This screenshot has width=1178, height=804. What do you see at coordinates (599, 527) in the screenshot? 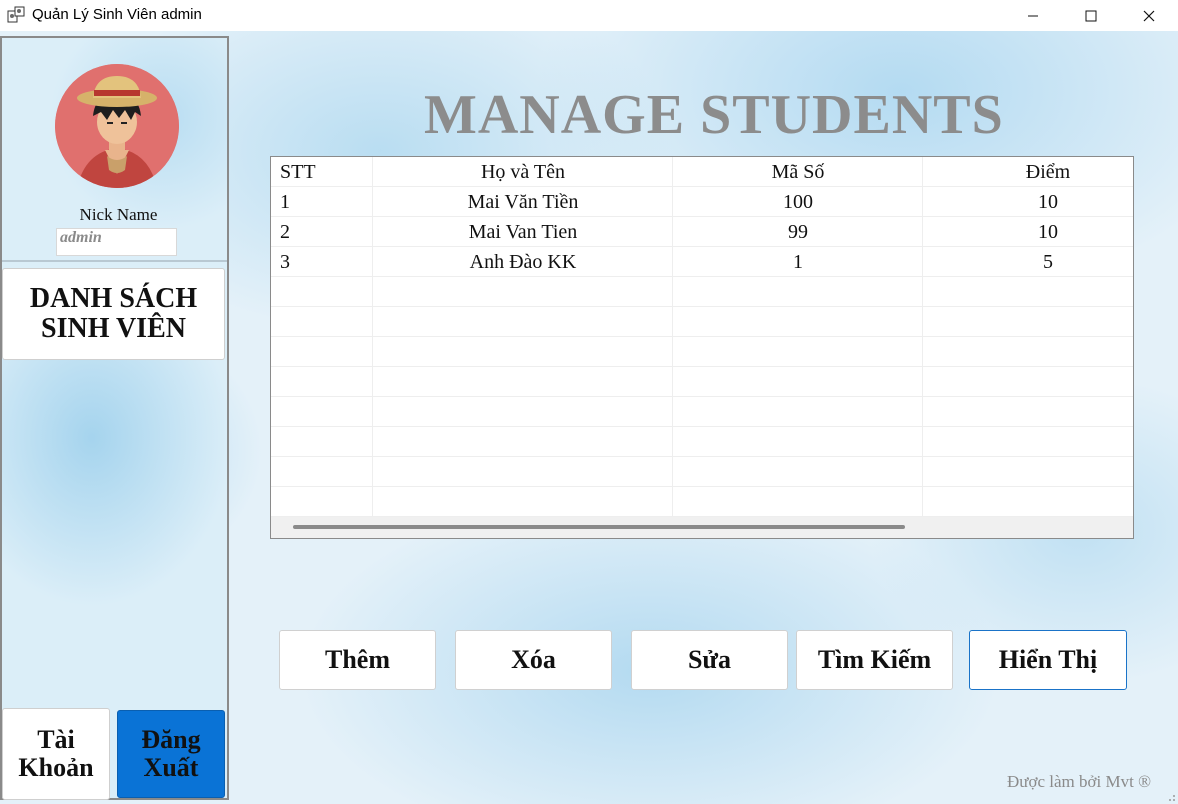
I see `scrollbar-thumb` at bounding box center [599, 527].